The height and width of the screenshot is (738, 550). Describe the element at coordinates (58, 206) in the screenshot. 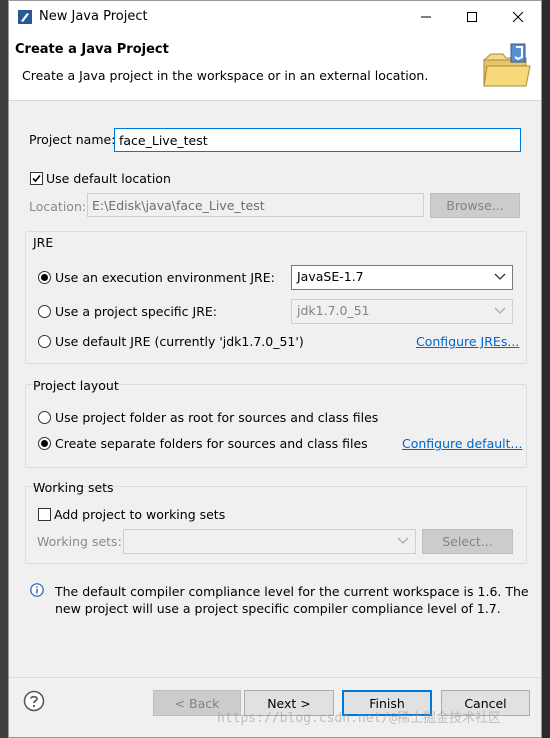

I see `location-label: Location:` at that location.